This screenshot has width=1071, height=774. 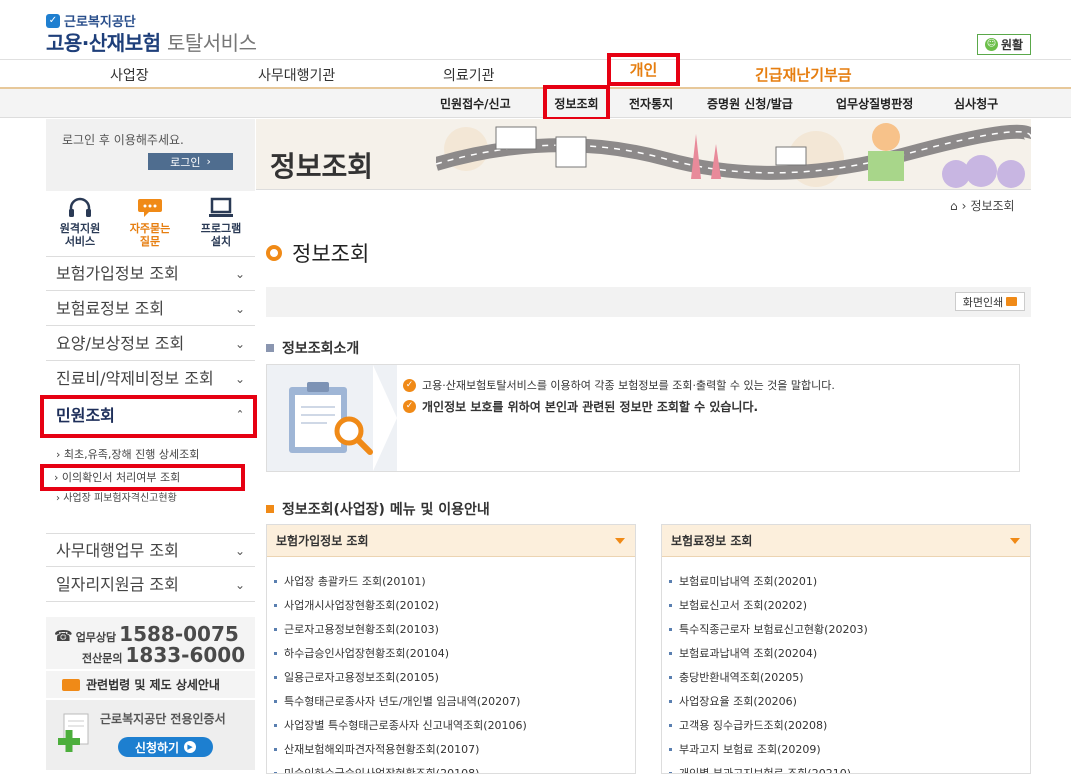 I want to click on easy-view-button: ☺ 원활, so click(x=1004, y=44).